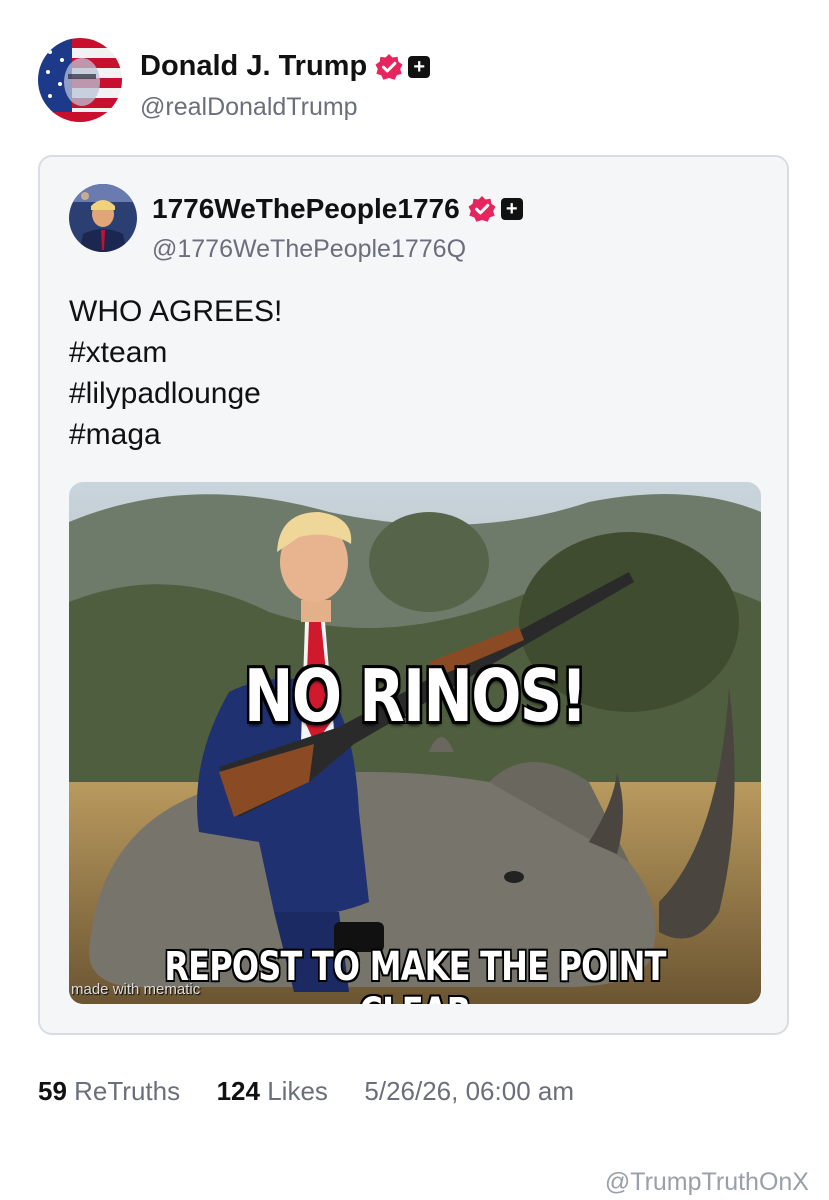  Describe the element at coordinates (176, 311) in the screenshot. I see `post-text-line: WHO AGREES!` at that location.